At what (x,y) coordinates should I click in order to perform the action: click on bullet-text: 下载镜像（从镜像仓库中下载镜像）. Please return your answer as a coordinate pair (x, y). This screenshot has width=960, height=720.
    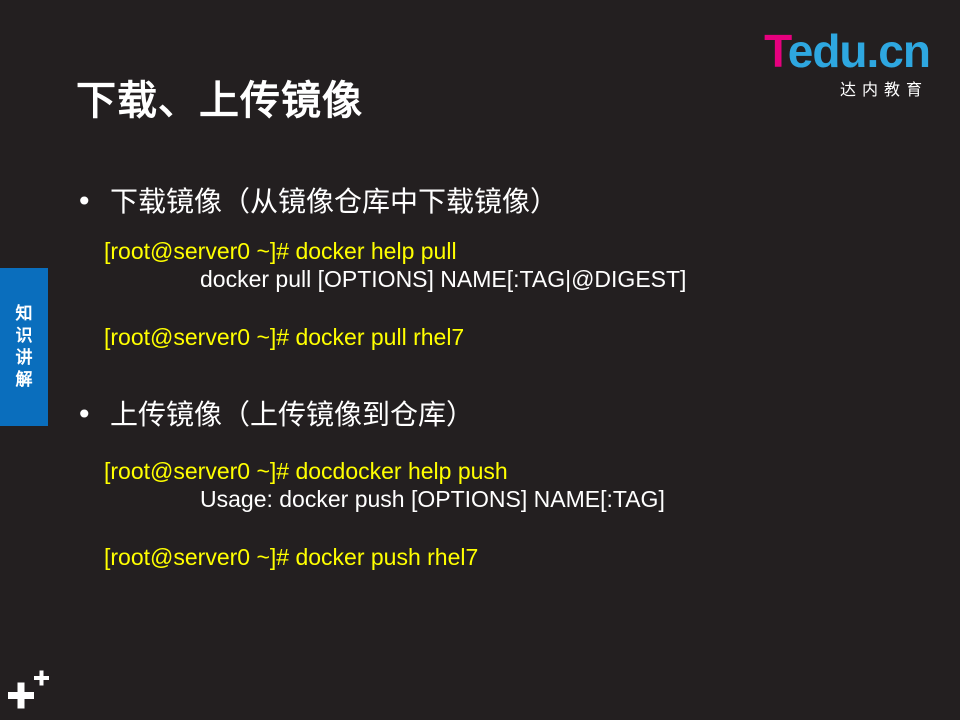
    Looking at the image, I should click on (334, 201).